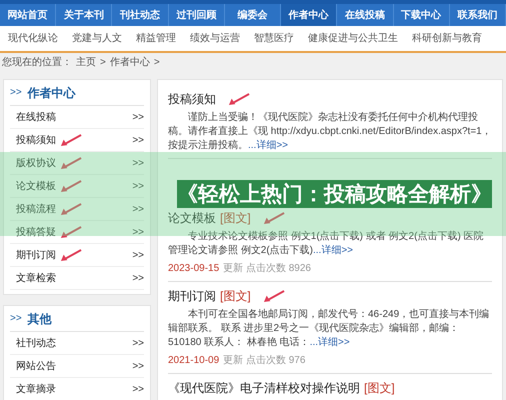 Image resolution: width=506 pixels, height=400 pixels. I want to click on article-title: 论文模板, so click(192, 218).